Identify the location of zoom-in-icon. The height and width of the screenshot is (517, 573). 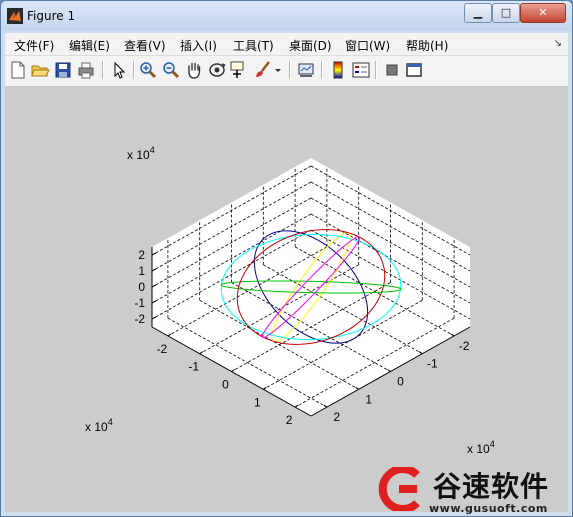
(148, 70).